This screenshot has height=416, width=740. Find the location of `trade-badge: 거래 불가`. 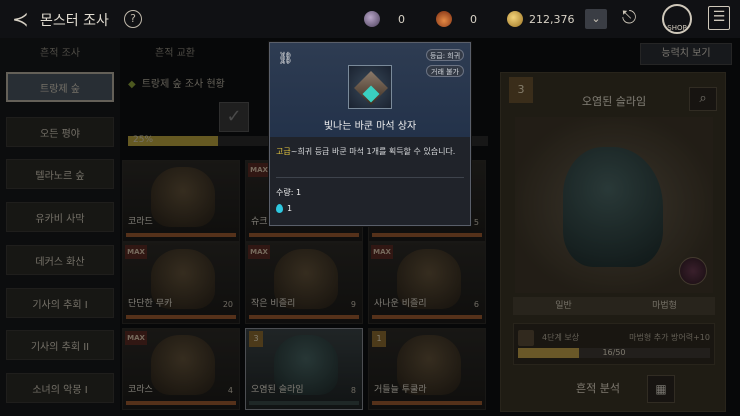

trade-badge: 거래 불가 is located at coordinates (445, 71).